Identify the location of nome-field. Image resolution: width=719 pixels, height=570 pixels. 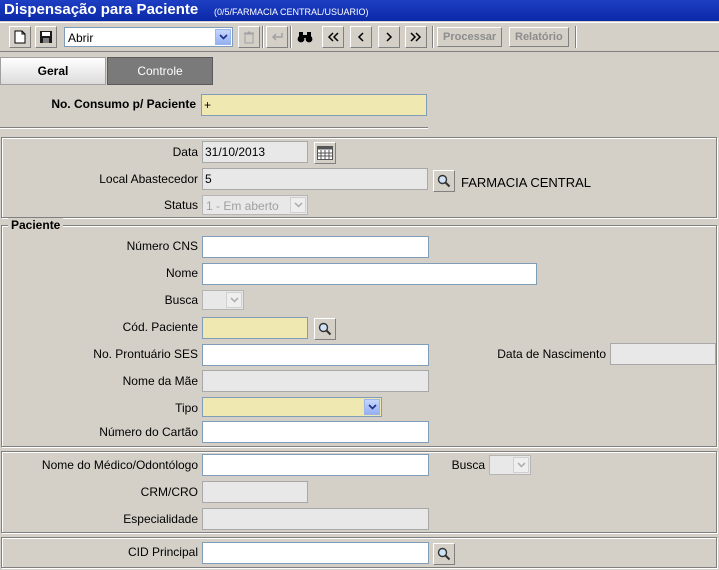
(369, 274).